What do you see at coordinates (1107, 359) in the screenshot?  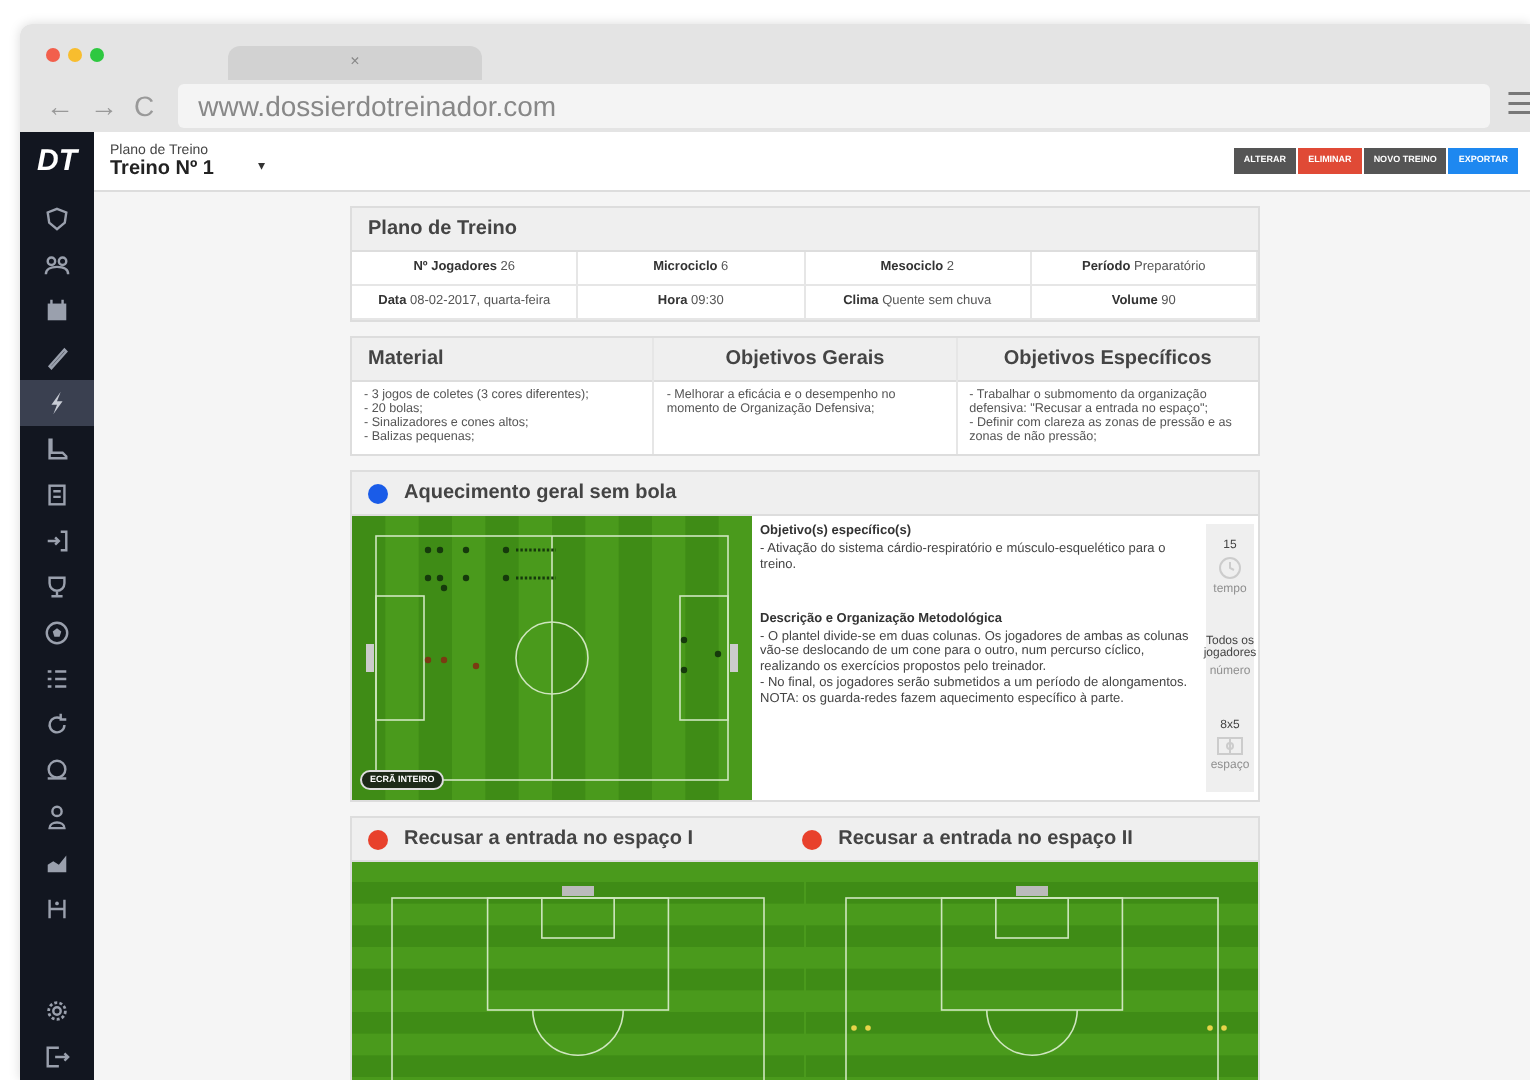 I see `column-title: Objetivos Específicos` at bounding box center [1107, 359].